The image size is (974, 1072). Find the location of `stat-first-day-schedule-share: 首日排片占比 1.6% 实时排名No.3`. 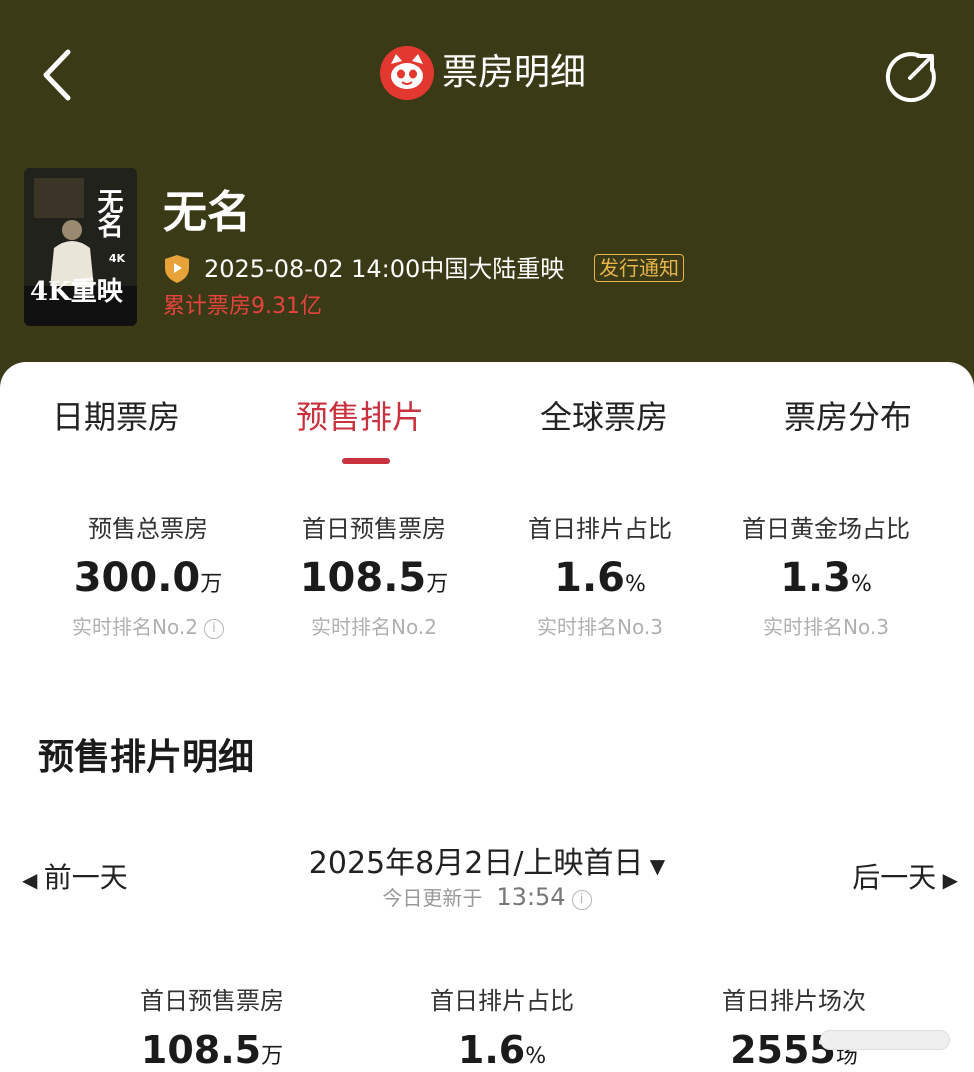

stat-first-day-schedule-share: 首日排片占比 1.6% 实时排名No.3 is located at coordinates (600, 576).